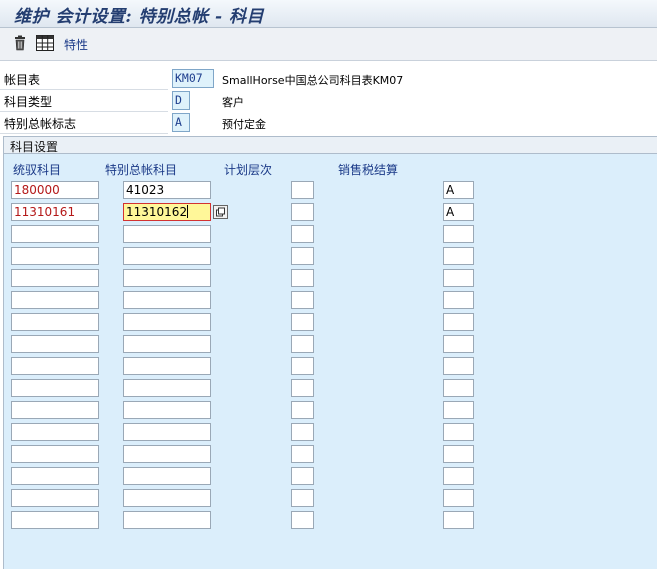 The image size is (657, 569). Describe the element at coordinates (139, 17) in the screenshot. I see `window-title: 维护 会计设置: 特别总帐 - 科目` at that location.